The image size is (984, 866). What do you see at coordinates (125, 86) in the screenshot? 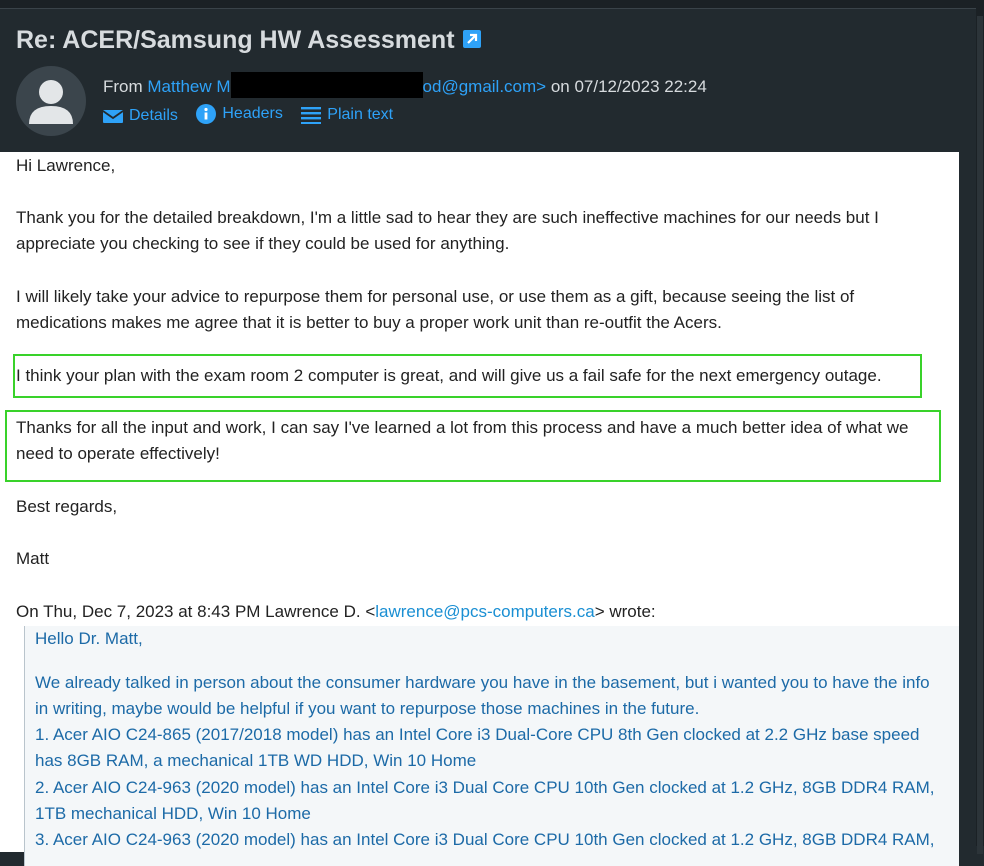
I see `from-label: From` at bounding box center [125, 86].